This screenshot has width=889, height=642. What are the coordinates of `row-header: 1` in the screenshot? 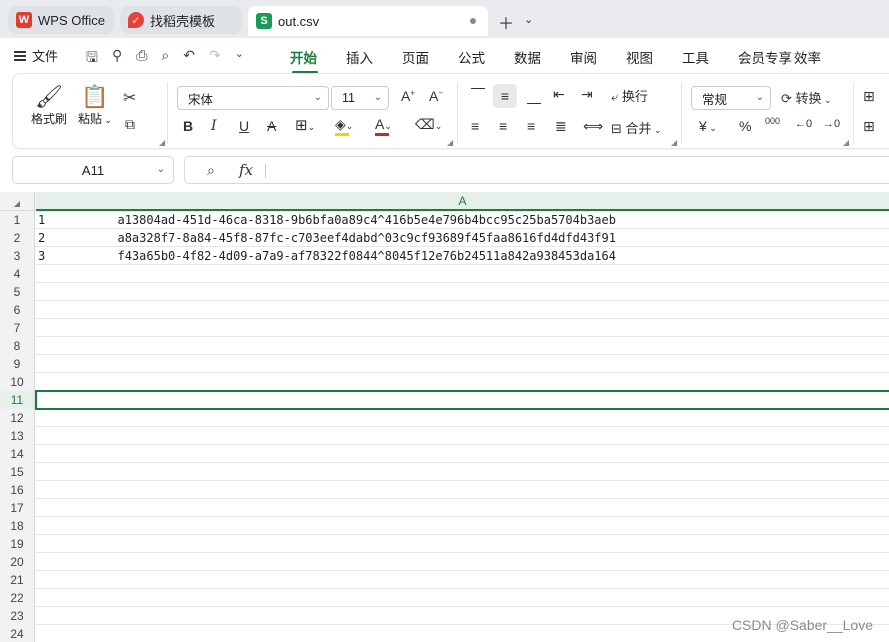 It's located at (17, 220).